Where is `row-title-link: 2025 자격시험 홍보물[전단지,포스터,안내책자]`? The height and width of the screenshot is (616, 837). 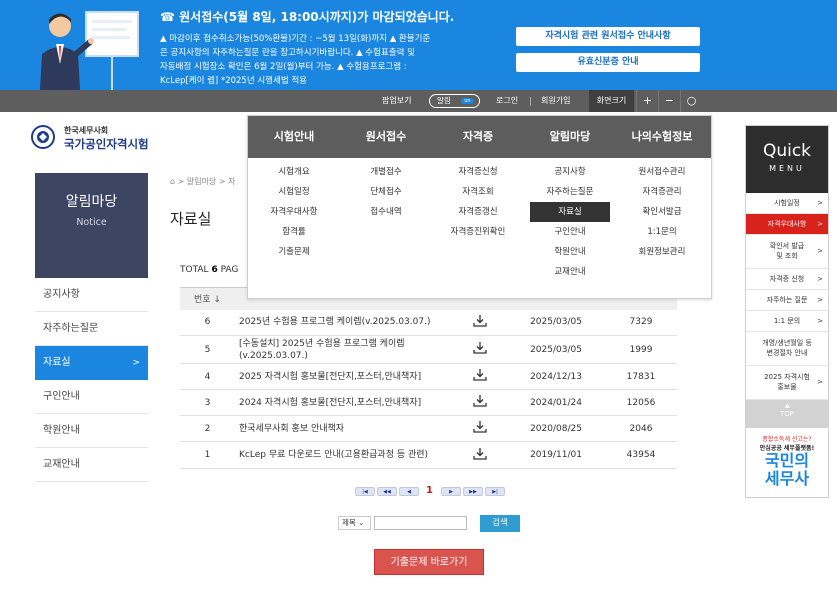
row-title-link: 2025 자격시험 홍보물[전단지,포스터,안내책자] is located at coordinates (343, 376).